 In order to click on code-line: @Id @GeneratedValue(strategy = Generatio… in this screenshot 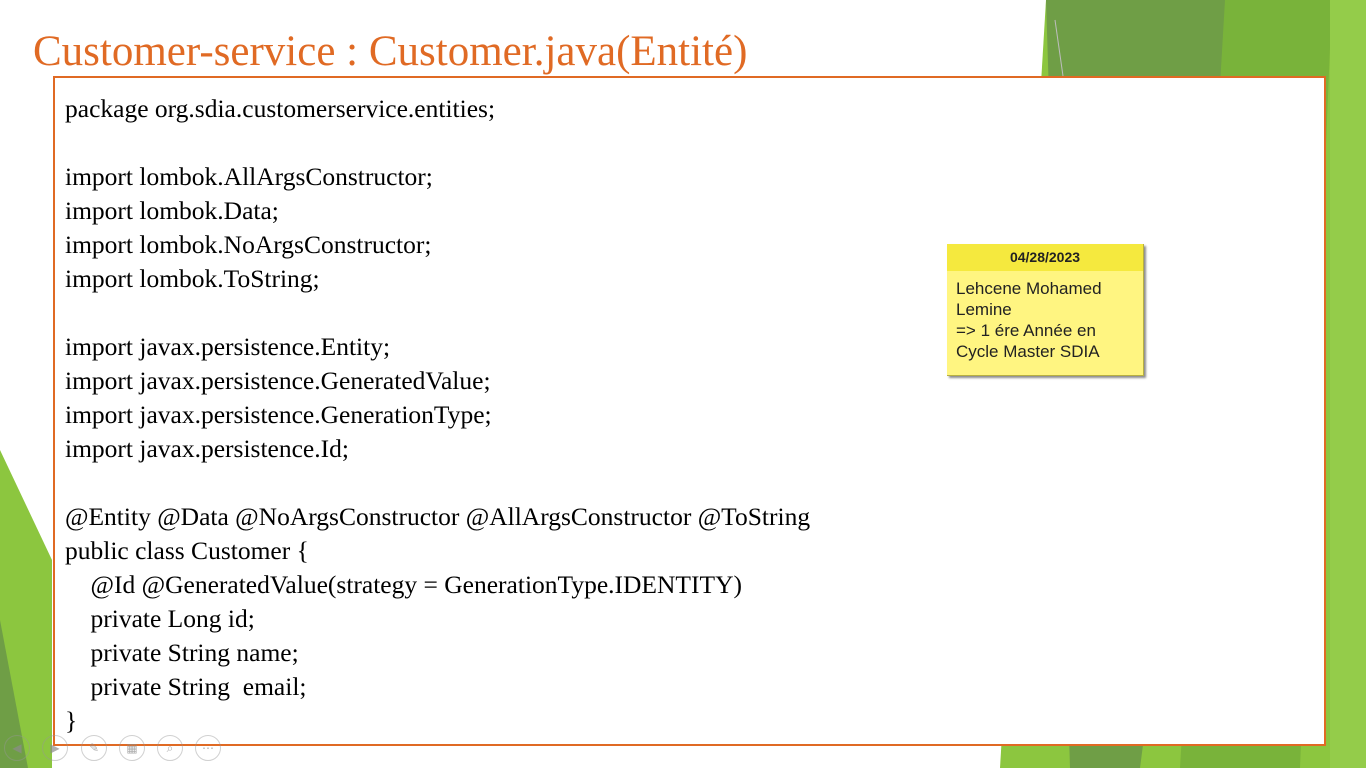, I will do `click(403, 584)`.